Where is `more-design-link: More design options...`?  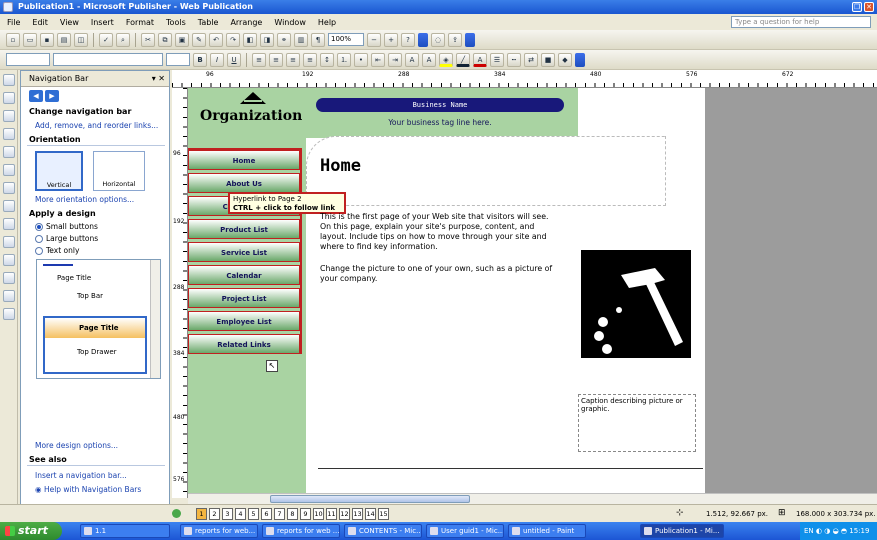
more-design-link: More design options... is located at coordinates (76, 445).